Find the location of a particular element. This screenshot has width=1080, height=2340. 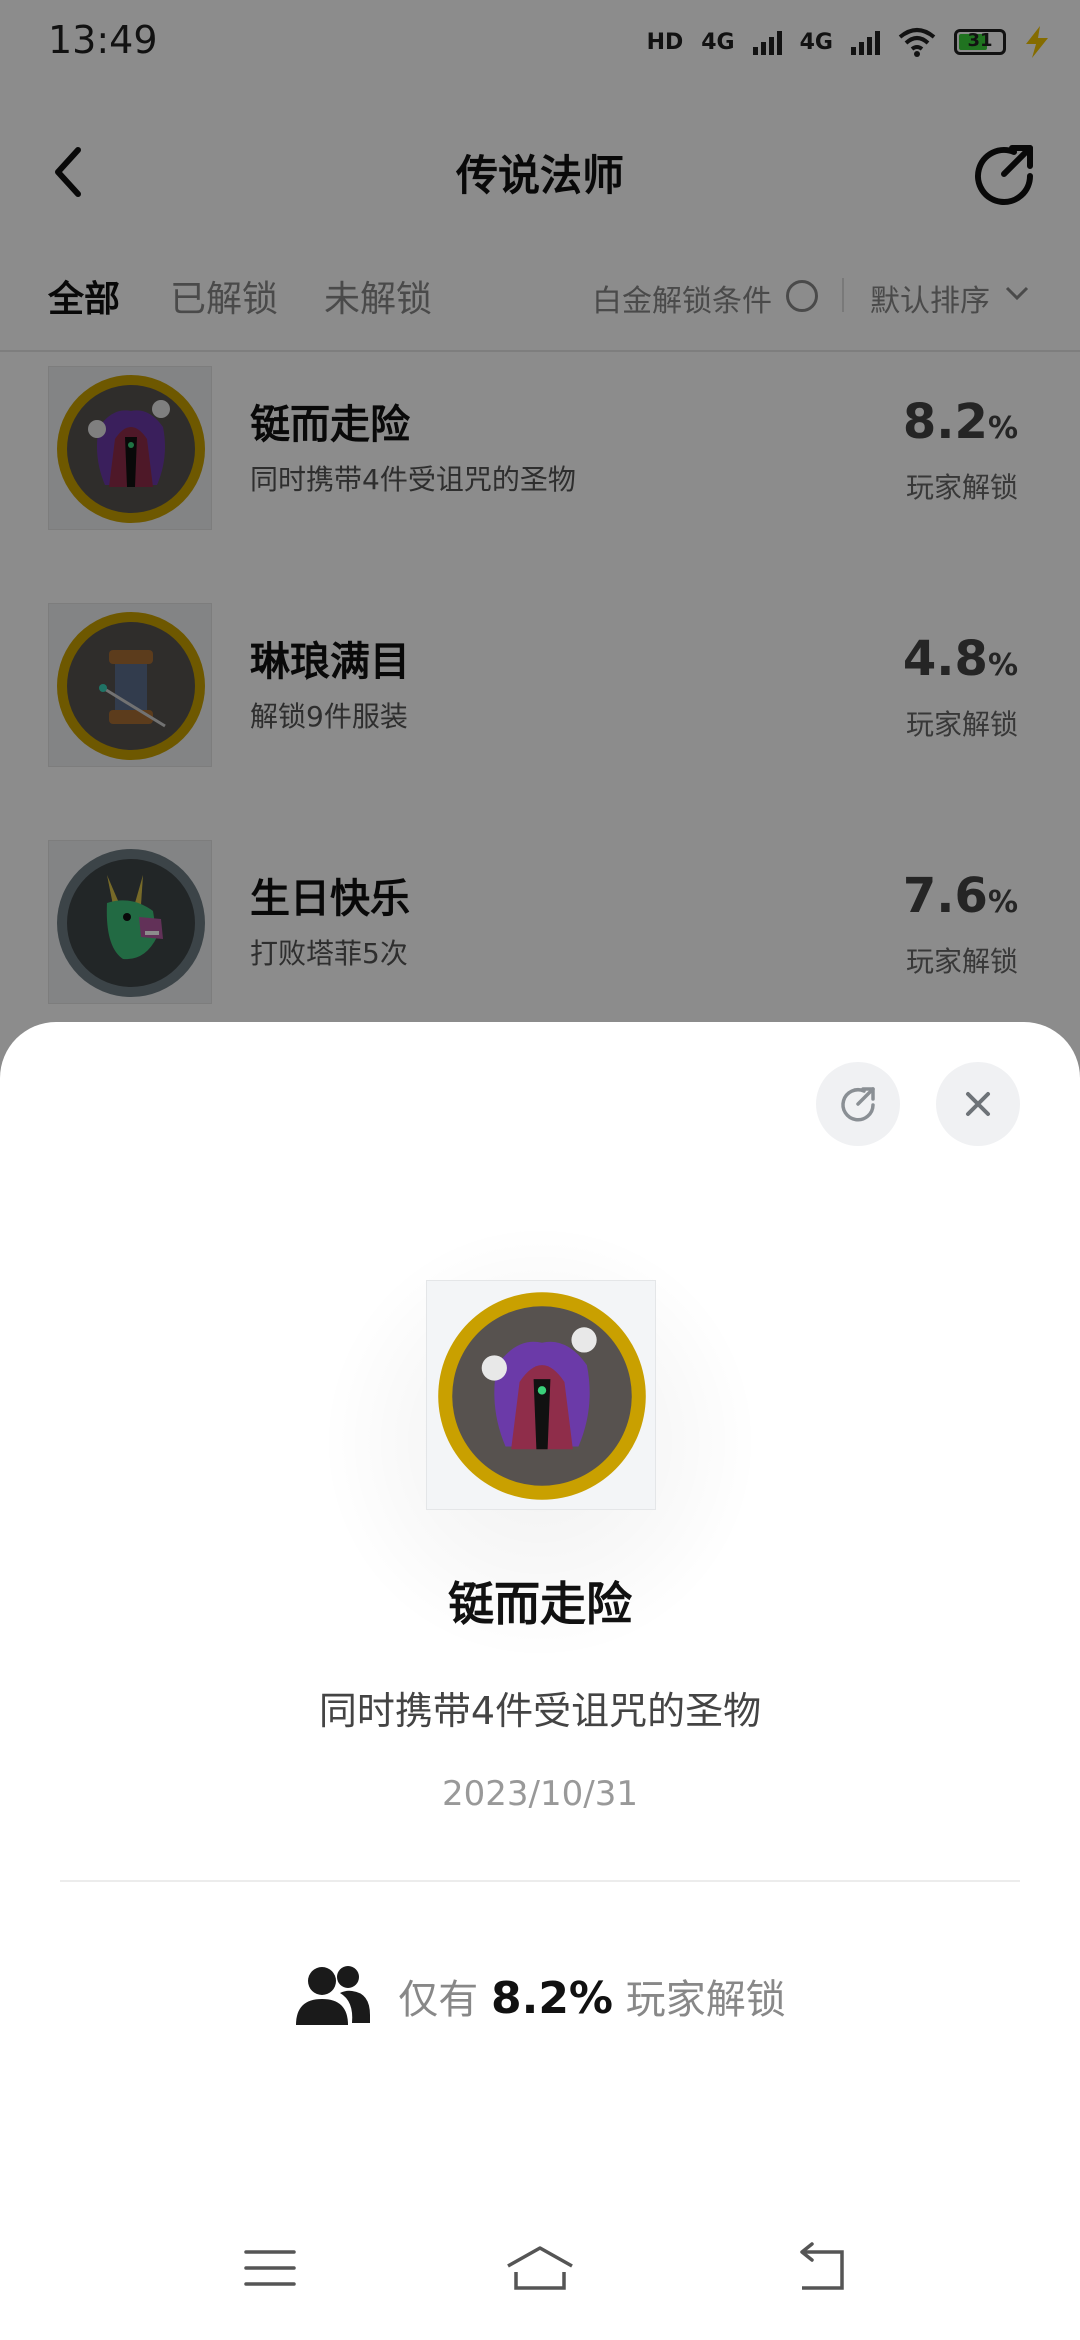

close-icon is located at coordinates (978, 1104).